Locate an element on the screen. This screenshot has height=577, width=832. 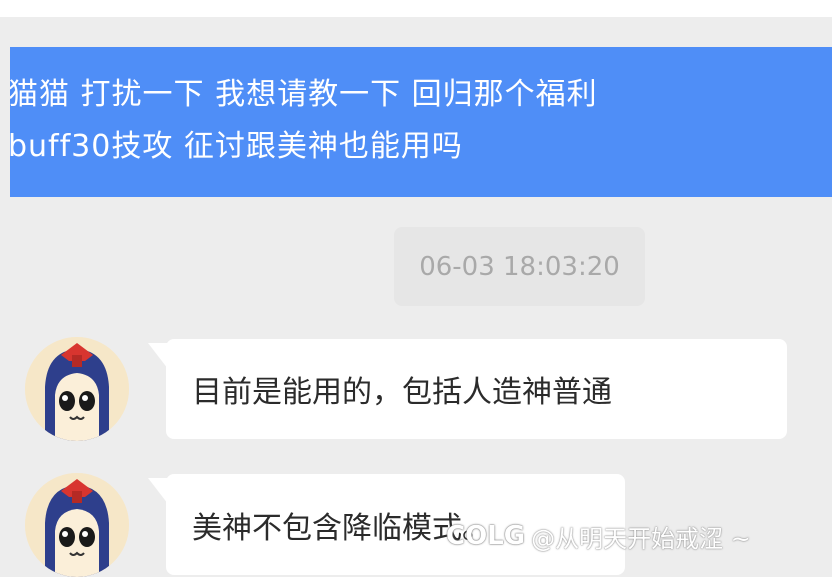
watermark: COLG @从明天开始戒涩 ~ is located at coordinates (598, 536).